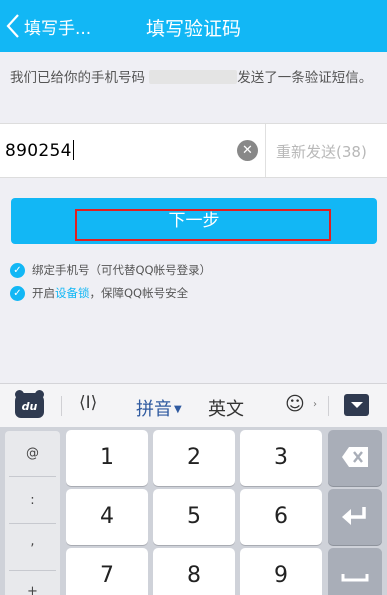 The height and width of the screenshot is (595, 387). What do you see at coordinates (72, 293) in the screenshot?
I see `device-lock-link: 设备锁` at bounding box center [72, 293].